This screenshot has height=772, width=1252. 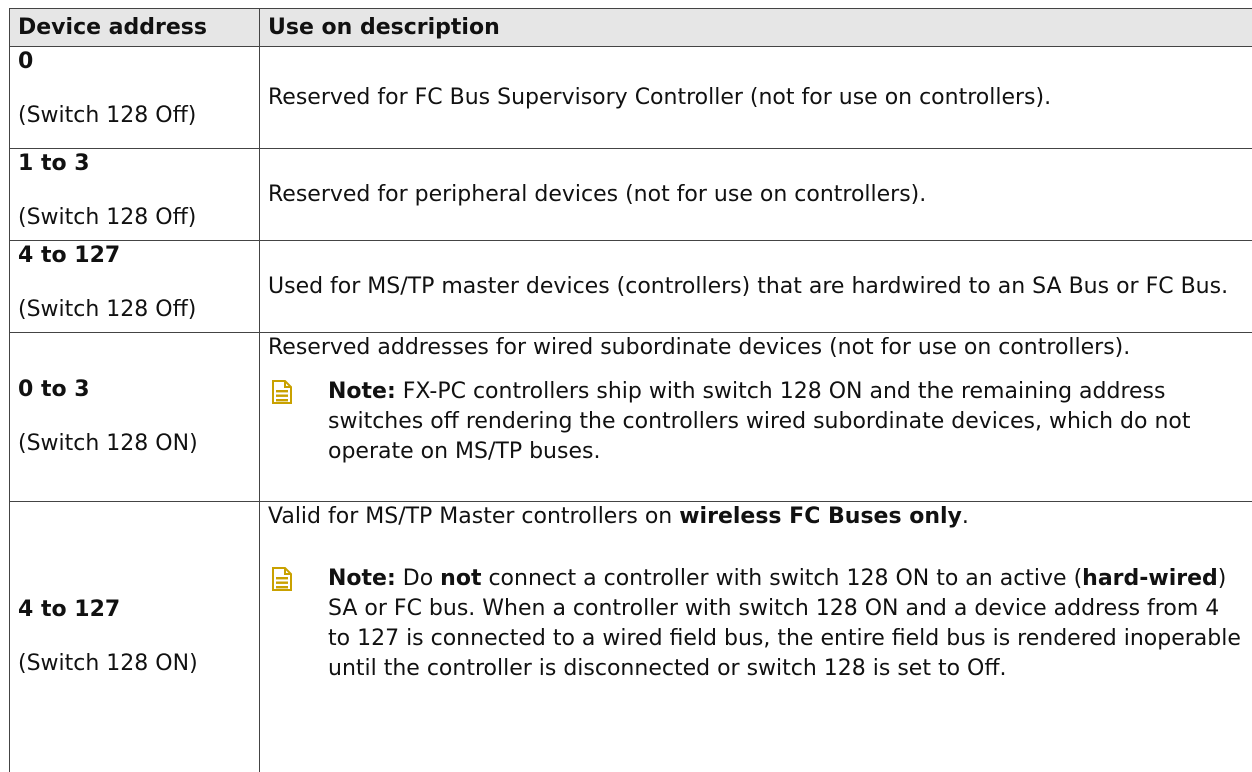 What do you see at coordinates (820, 516) in the screenshot?
I see `description-bold: wireless FC Buses only` at bounding box center [820, 516].